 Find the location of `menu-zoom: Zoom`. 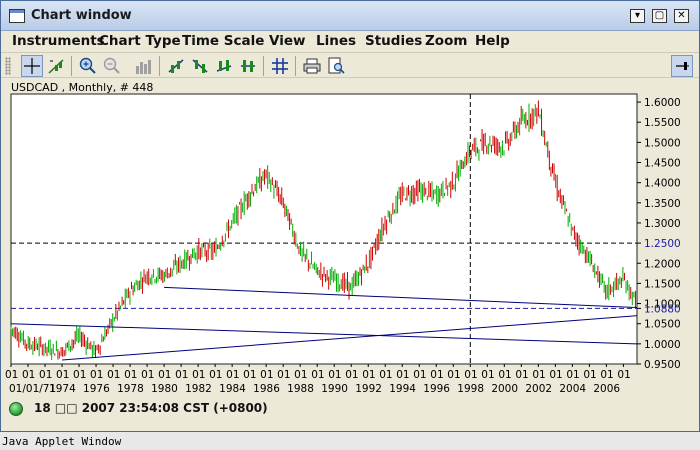

menu-zoom: Zoom is located at coordinates (446, 41).